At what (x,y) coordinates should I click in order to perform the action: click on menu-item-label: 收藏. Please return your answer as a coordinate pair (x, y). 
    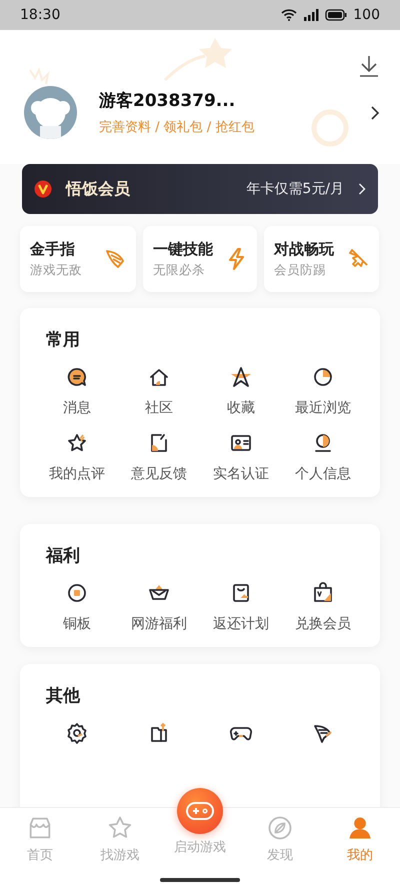
    Looking at the image, I should click on (241, 408).